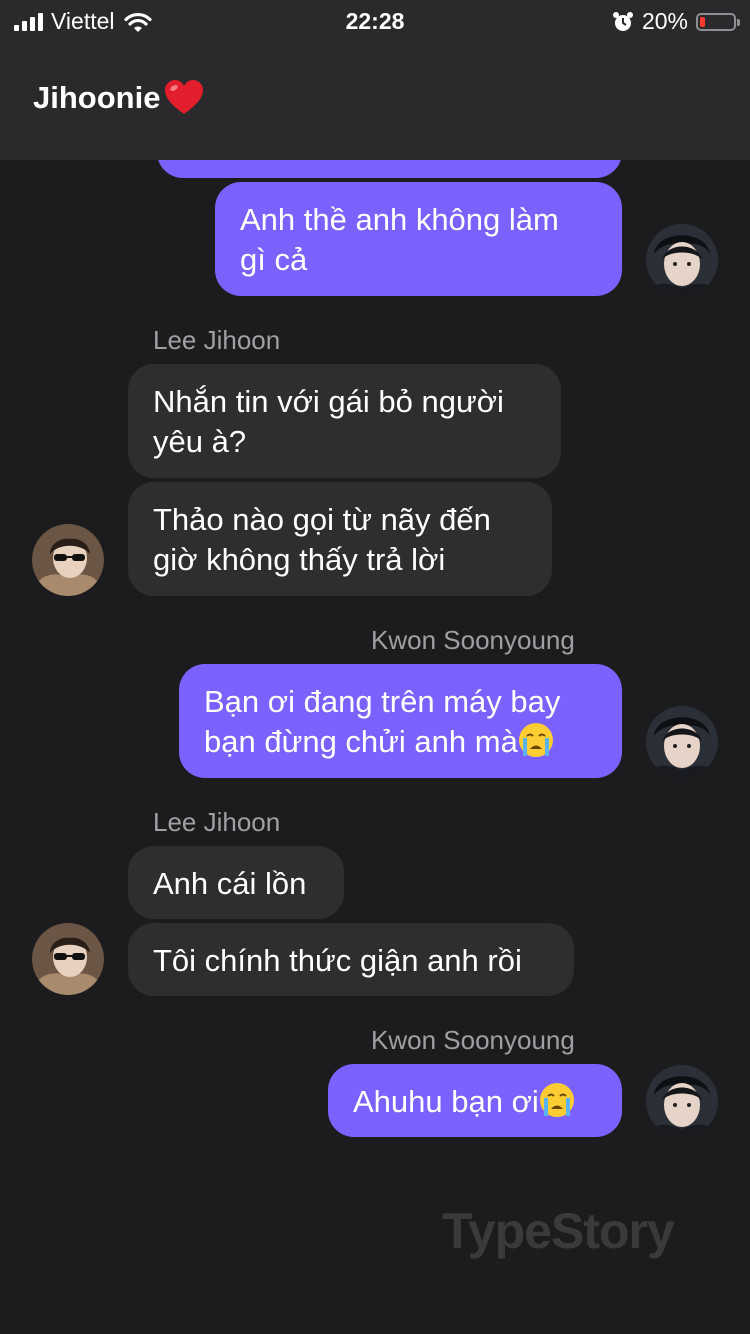 This screenshot has width=750, height=1334. I want to click on message-bubble: Anh cái lồn, so click(236, 882).